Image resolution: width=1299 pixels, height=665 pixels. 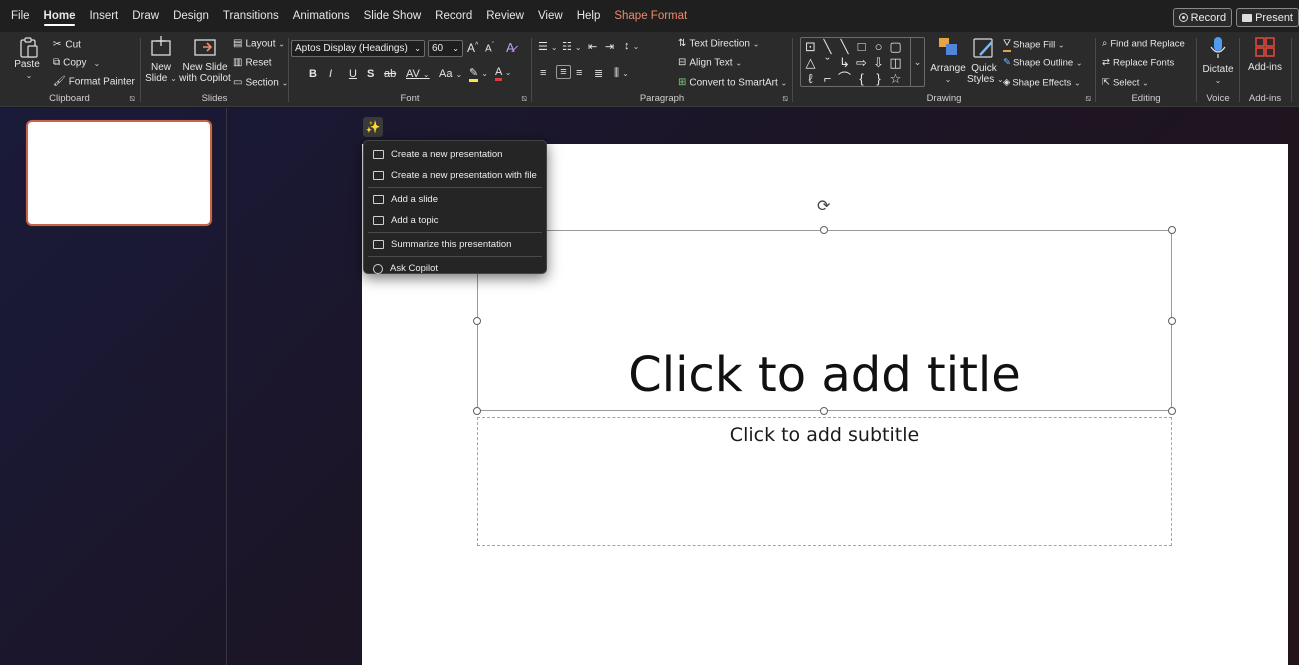 I want to click on menu-item-add-topic: Add a topic, so click(x=455, y=220).